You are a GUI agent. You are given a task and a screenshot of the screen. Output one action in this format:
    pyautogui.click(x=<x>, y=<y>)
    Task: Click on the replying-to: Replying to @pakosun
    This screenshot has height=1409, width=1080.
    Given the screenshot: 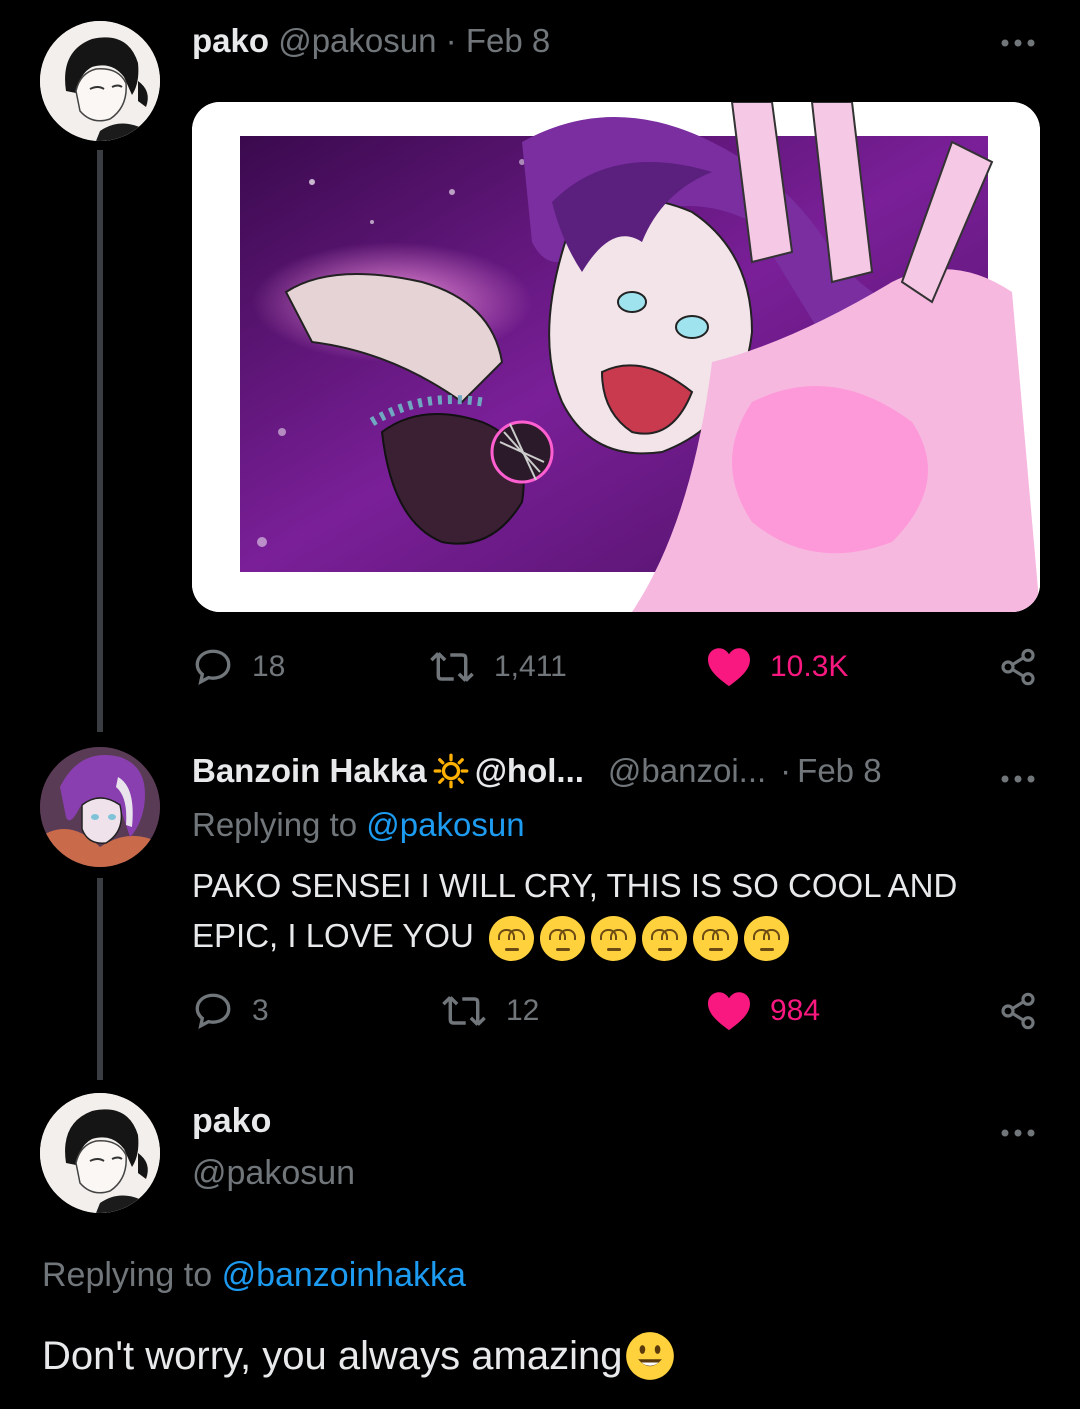 What is the action you would take?
    pyautogui.click(x=358, y=825)
    